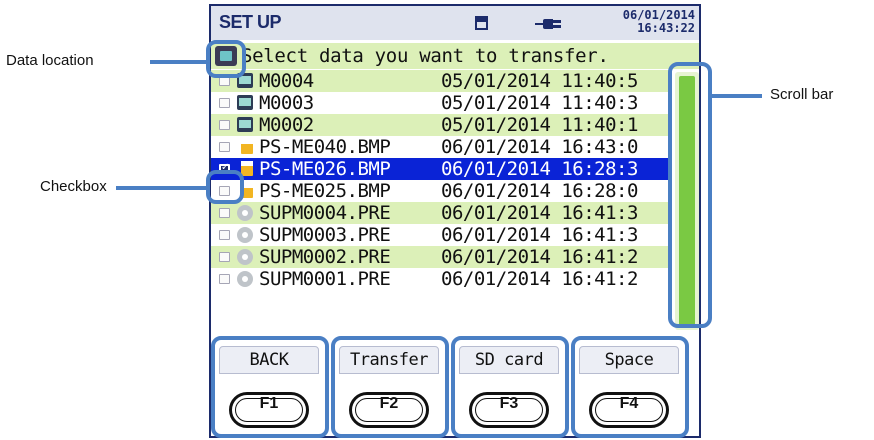  I want to click on file-name: PS-ME040.BMP, so click(325, 147).